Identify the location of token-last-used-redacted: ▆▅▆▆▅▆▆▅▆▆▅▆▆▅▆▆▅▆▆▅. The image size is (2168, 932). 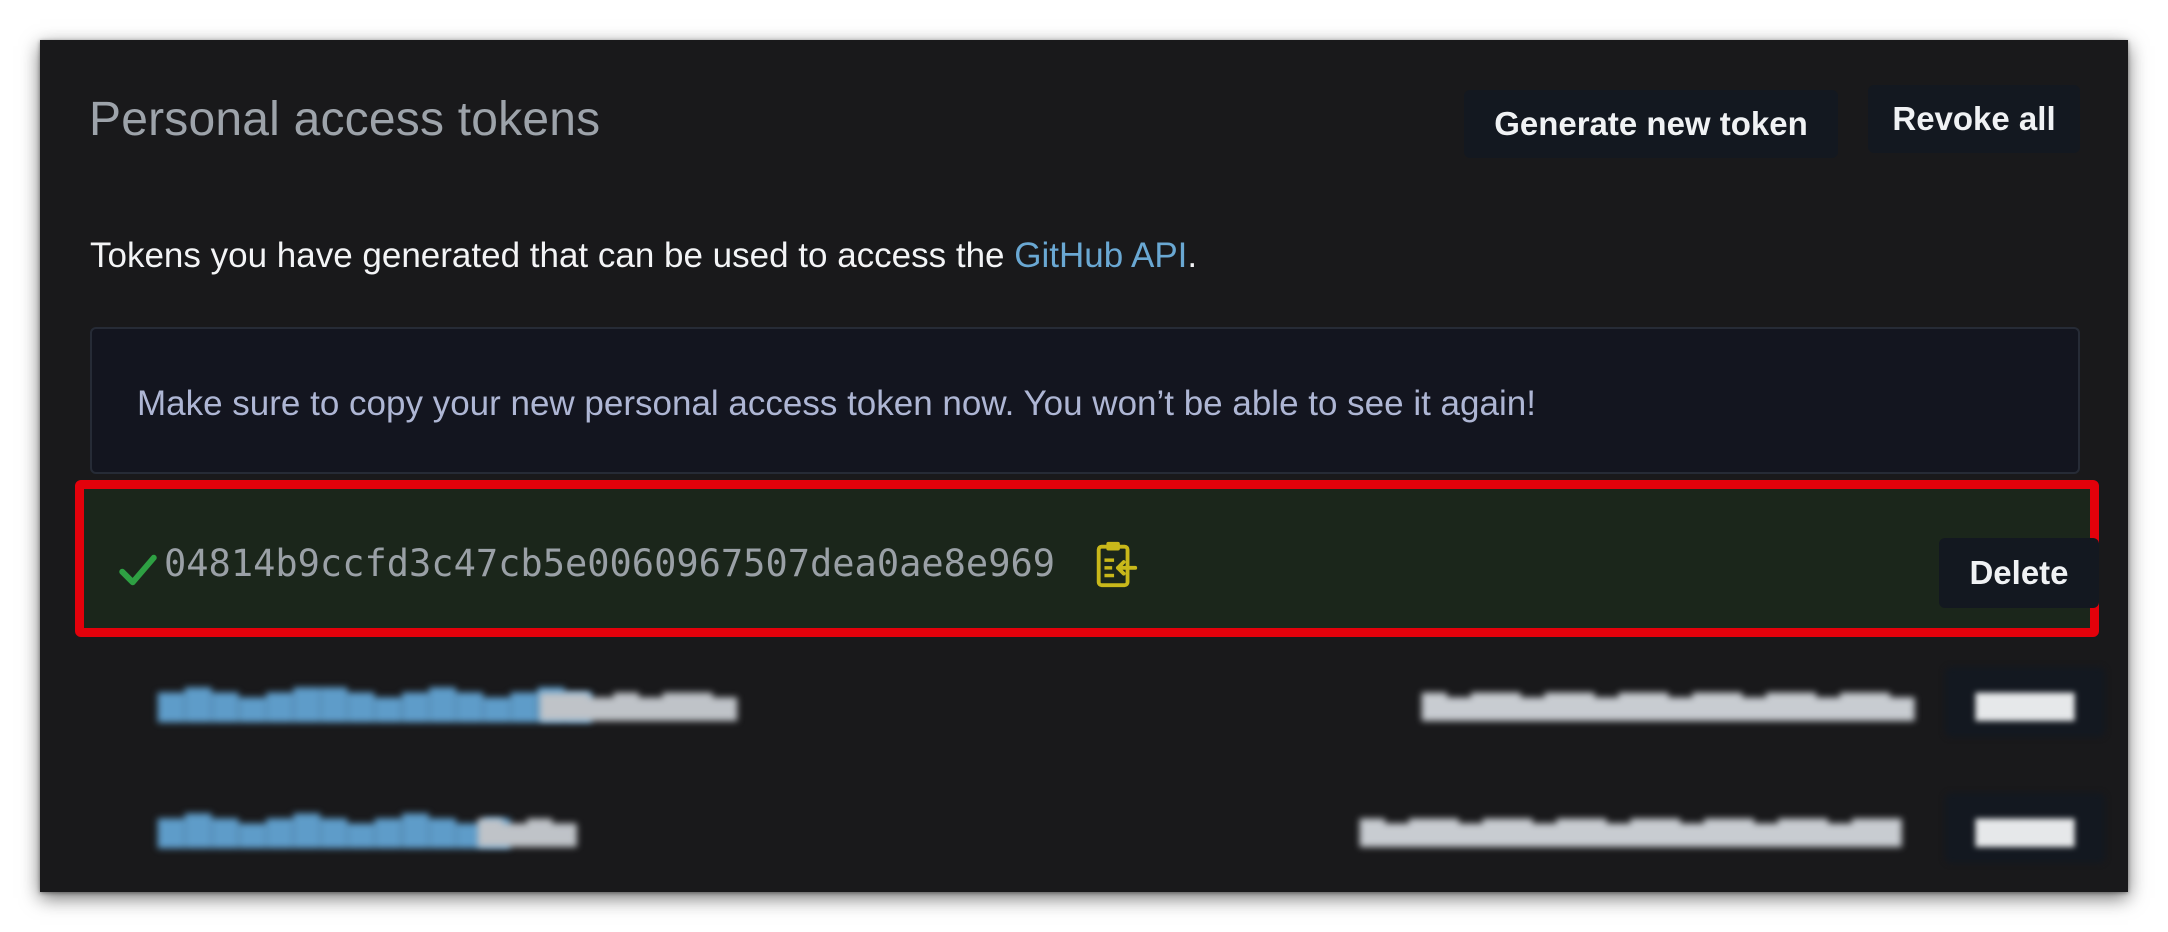
(1668, 702).